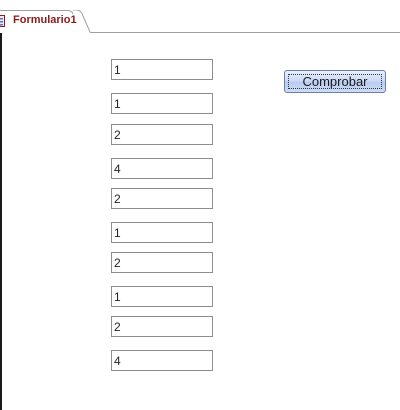 The height and width of the screenshot is (410, 400). I want to click on check-button: Comprobar, so click(335, 81).